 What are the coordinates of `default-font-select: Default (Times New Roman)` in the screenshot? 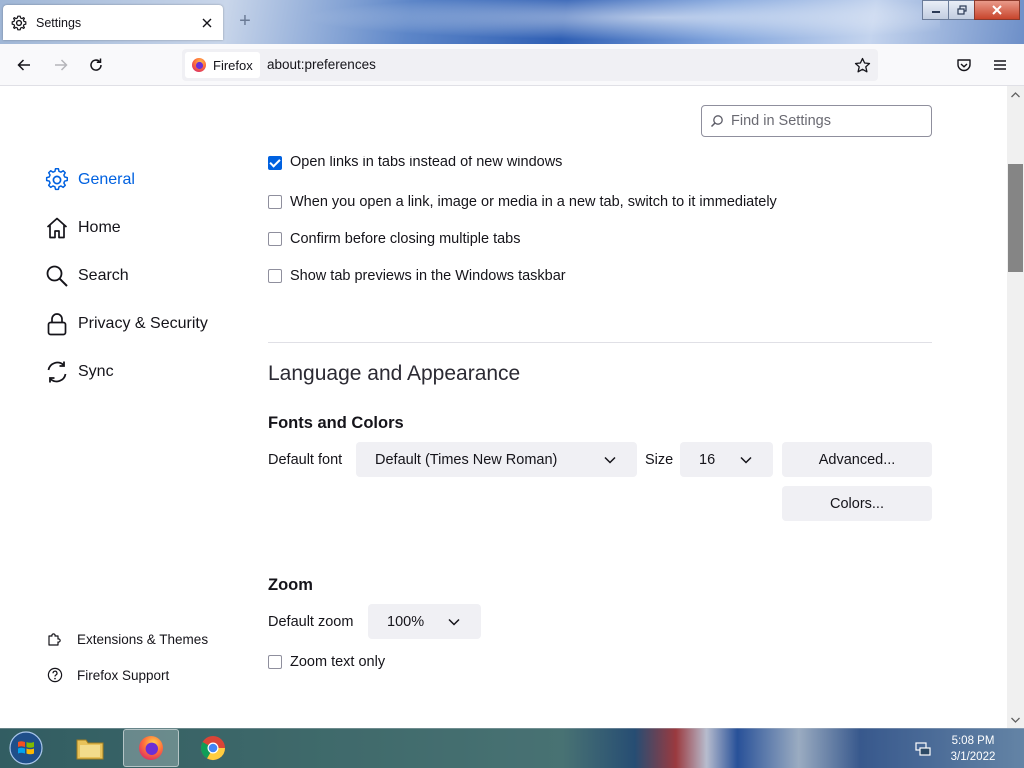 It's located at (496, 459).